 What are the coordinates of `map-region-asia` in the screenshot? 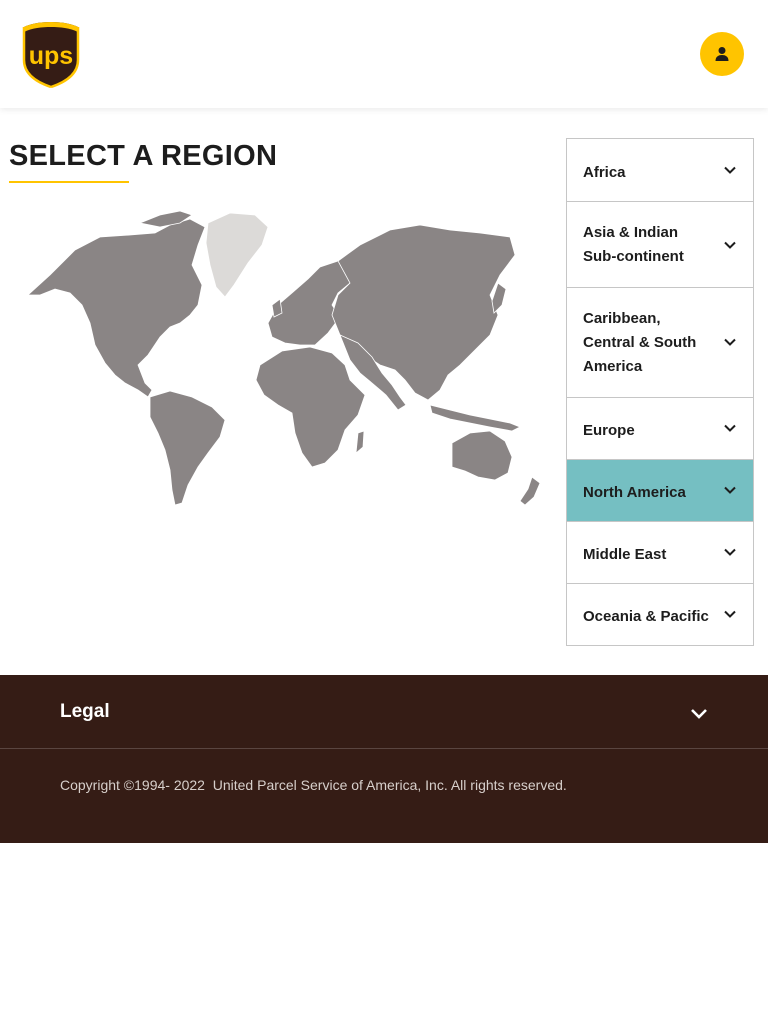 It's located at (423, 312).